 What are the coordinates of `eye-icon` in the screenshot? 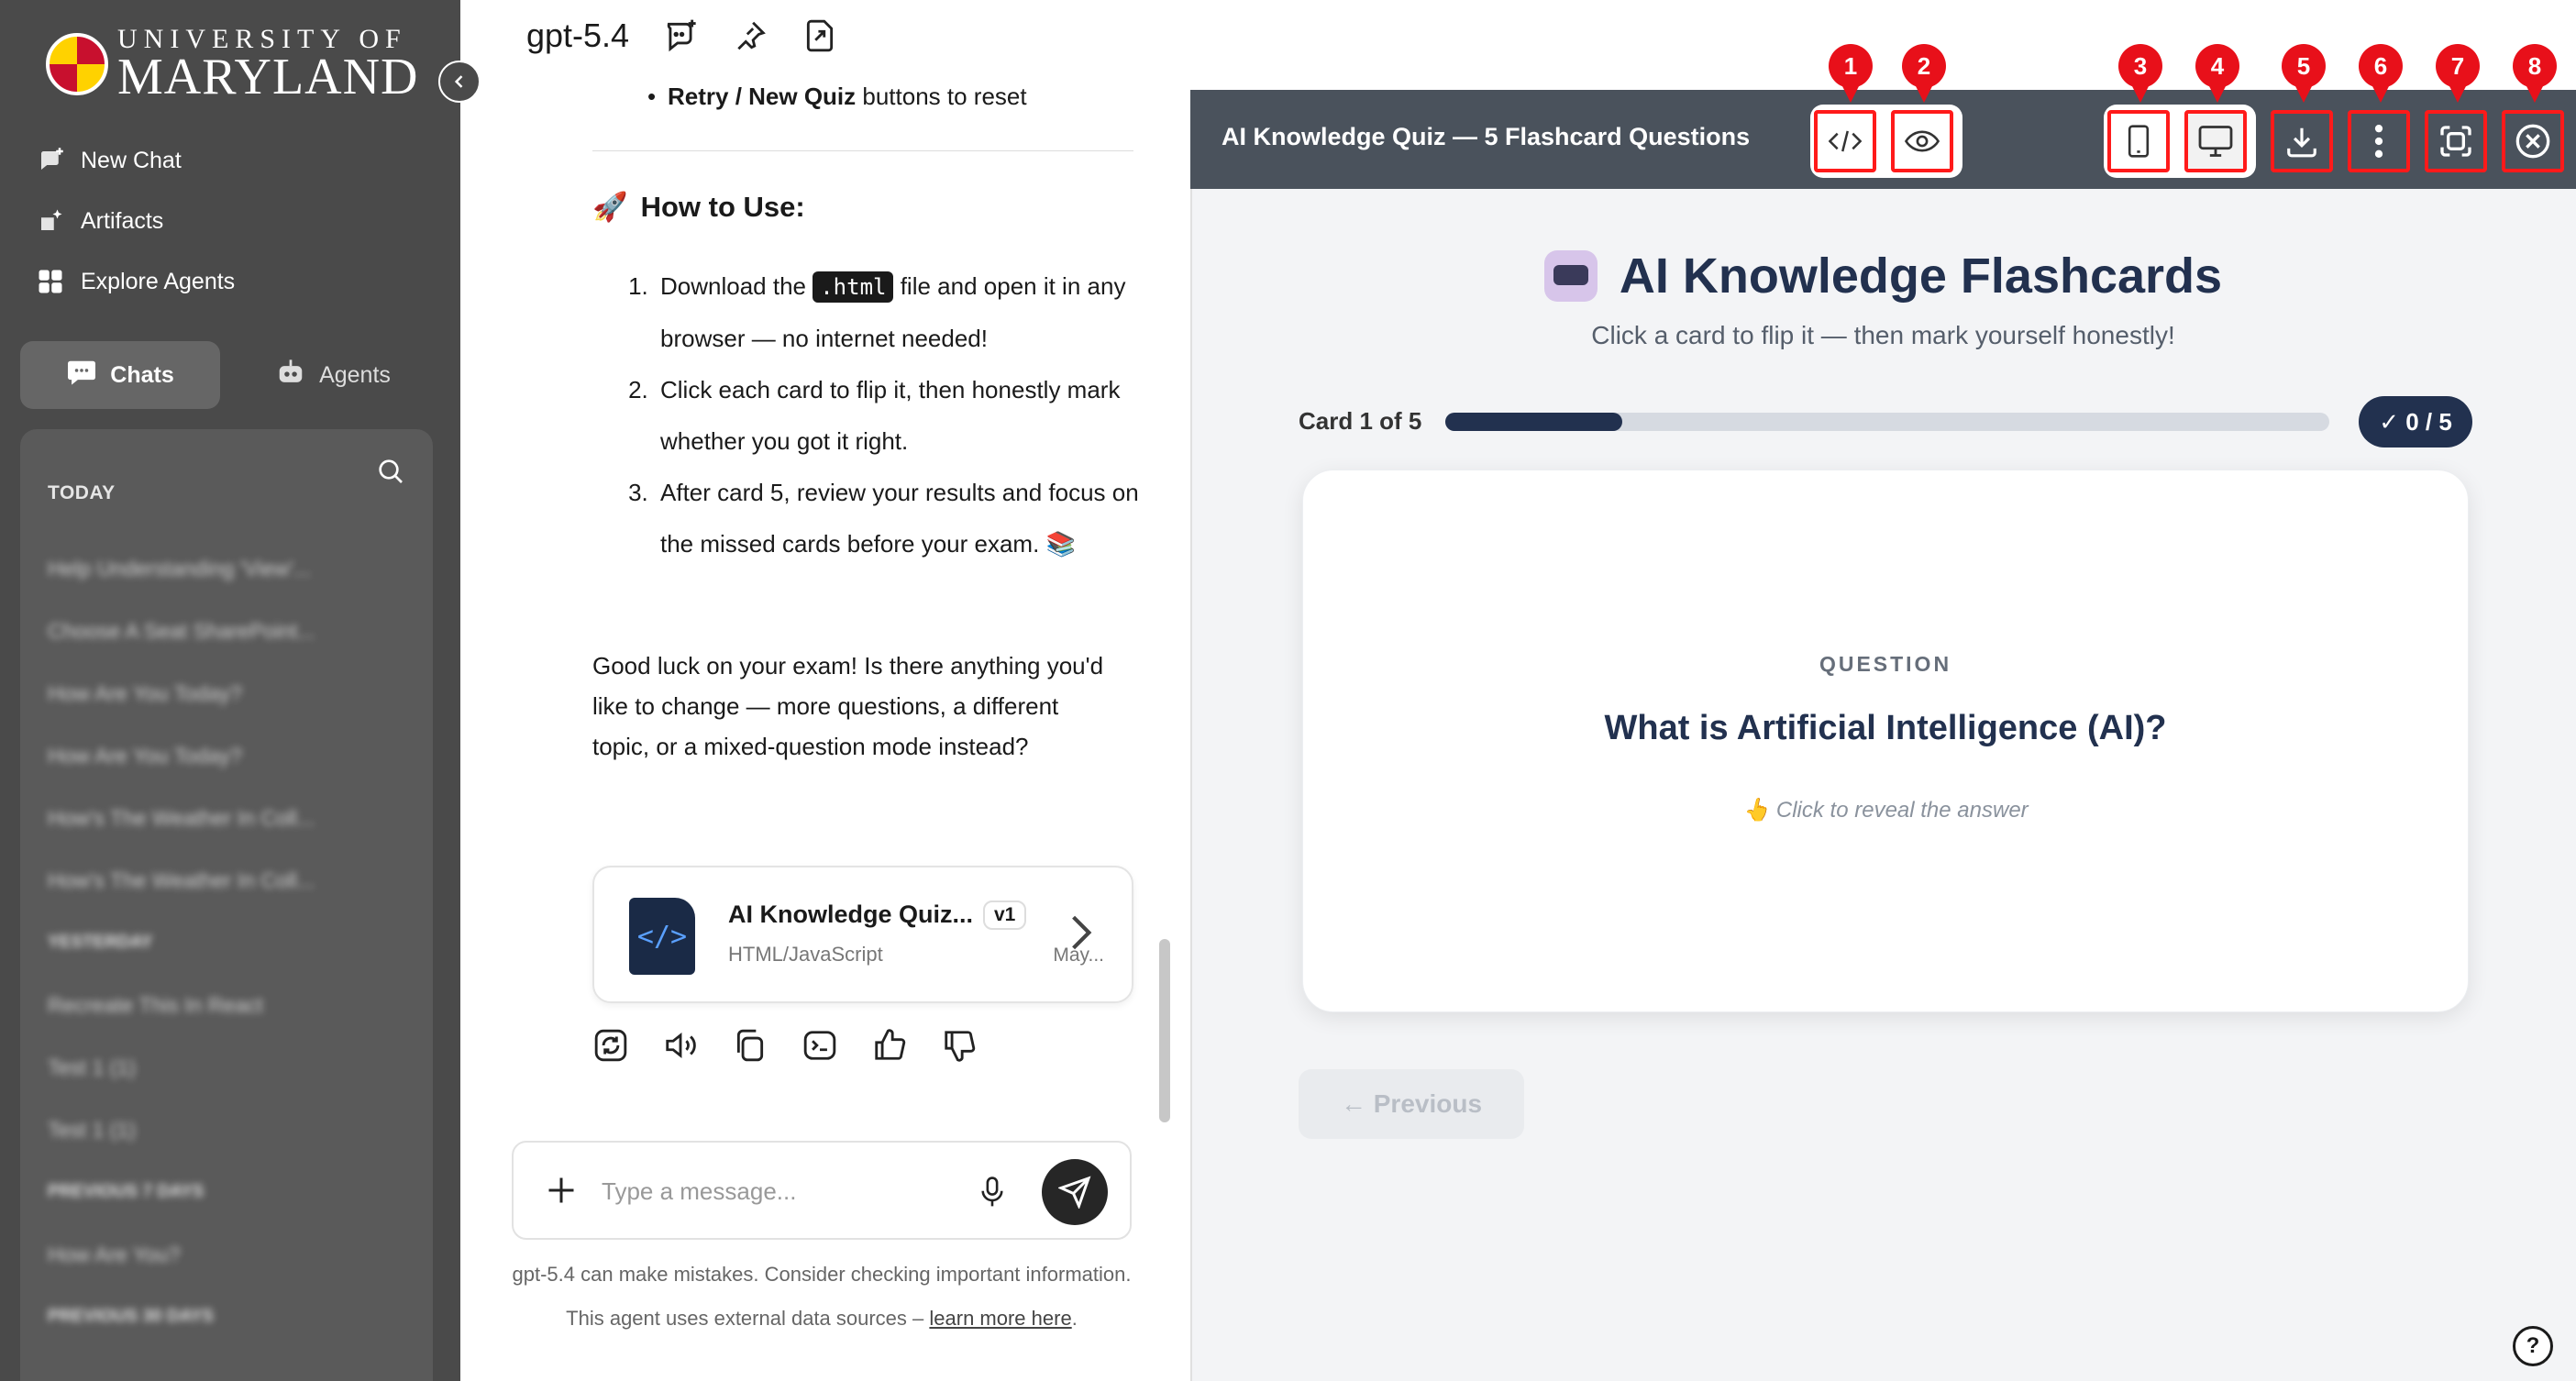 It's located at (1922, 141).